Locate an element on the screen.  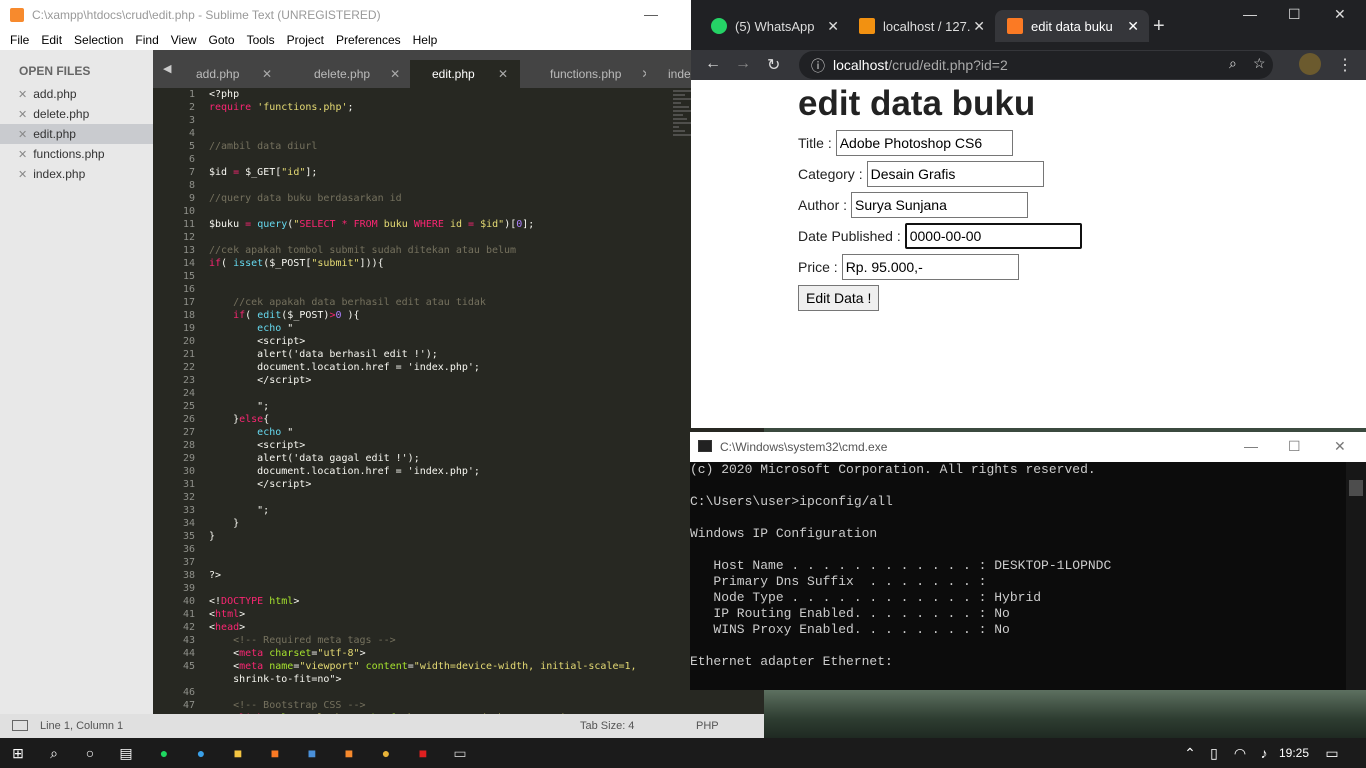
file-label: index.php is located at coordinates (59, 174).